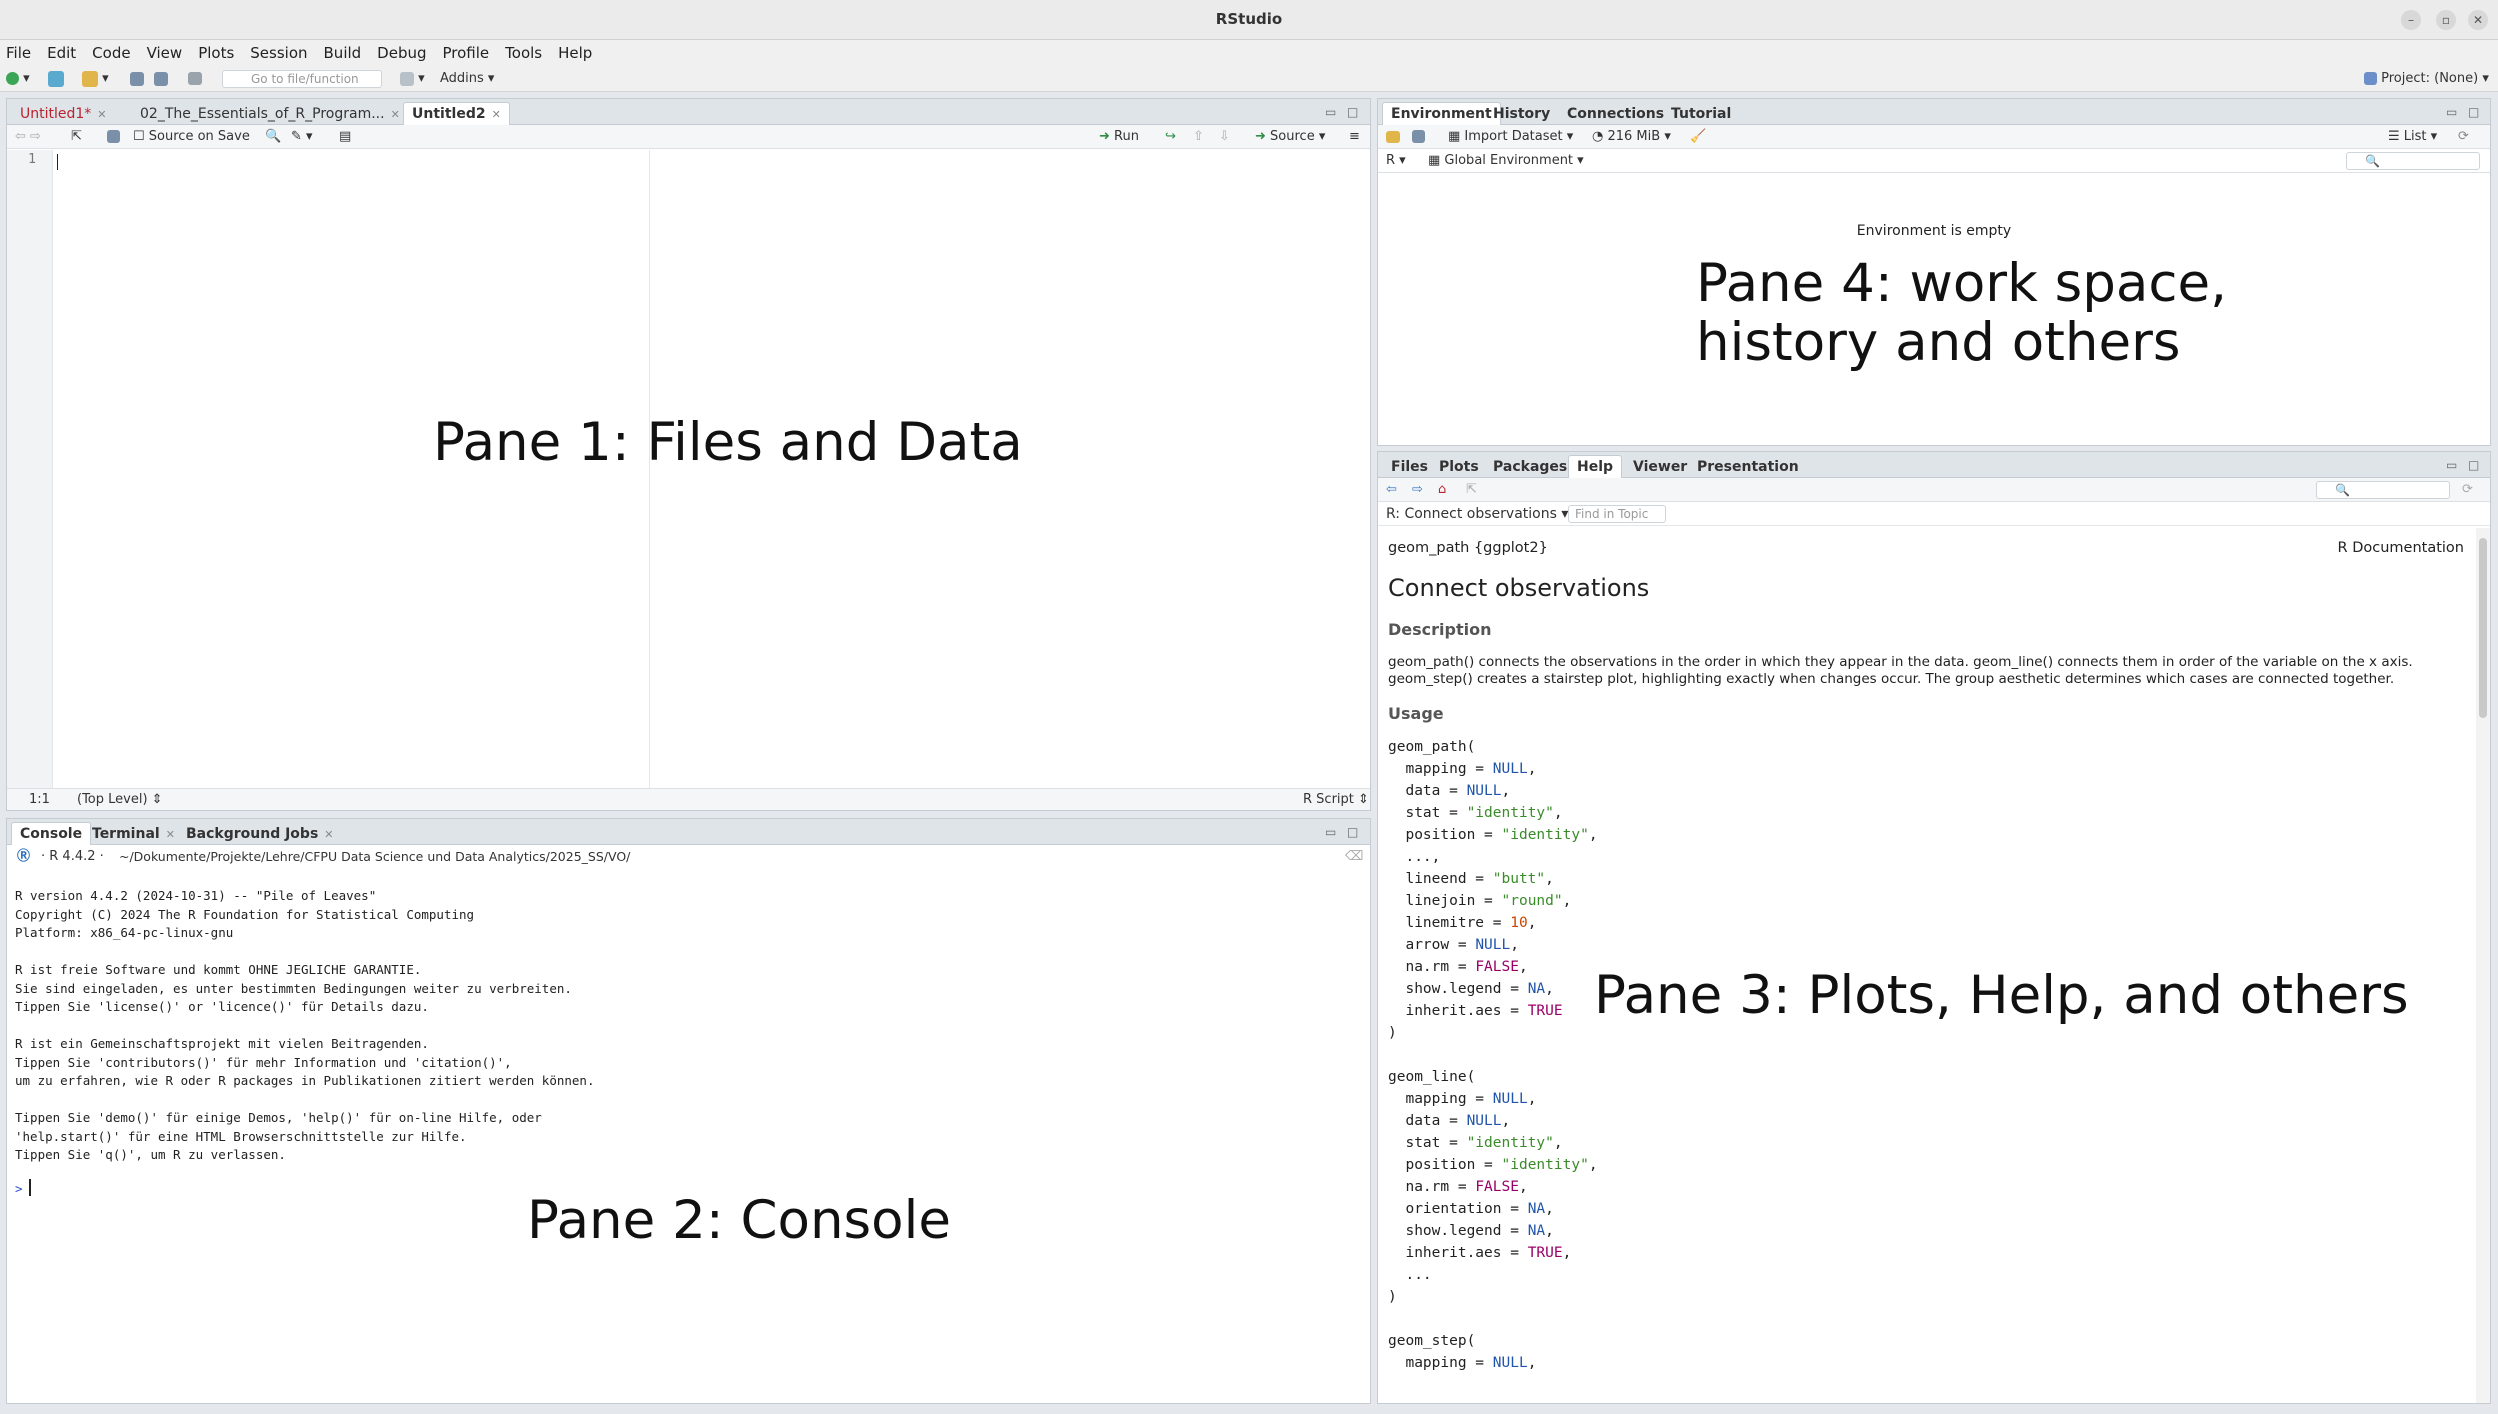  Describe the element at coordinates (466, 53) in the screenshot. I see `menu-profile: Profile` at that location.